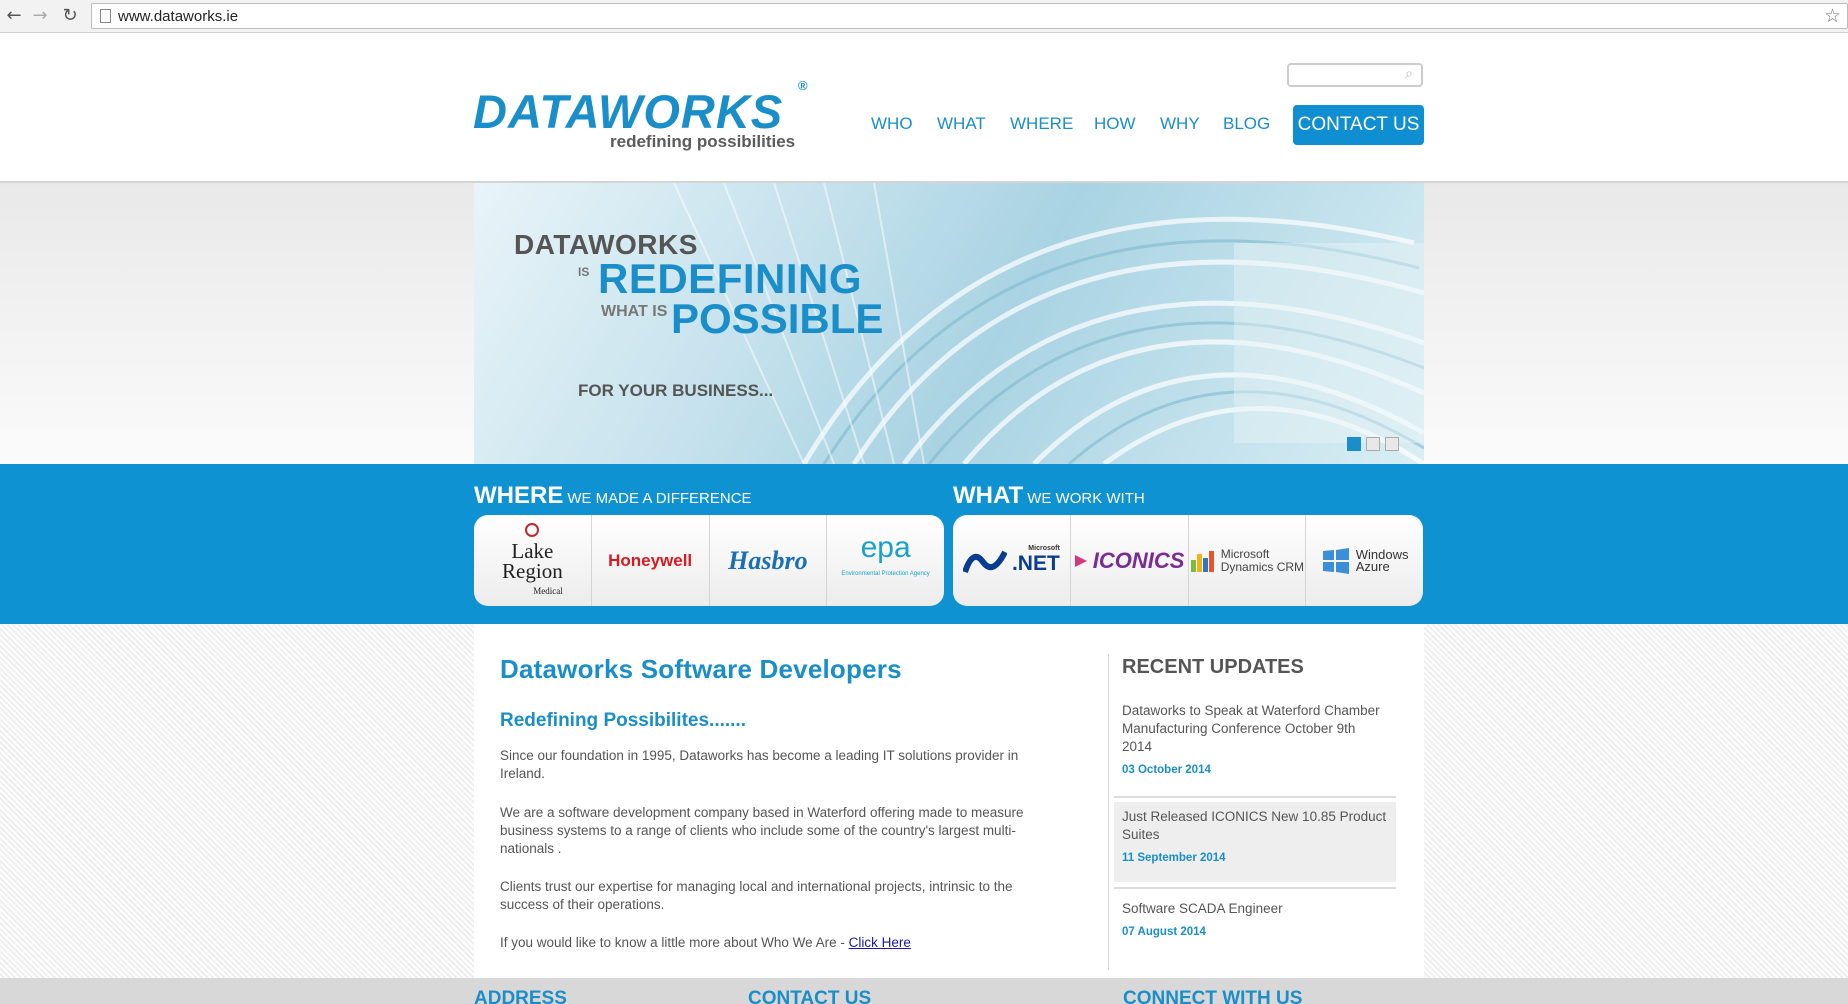 This screenshot has height=1004, width=1848. I want to click on epa-text: epa, so click(885, 547).